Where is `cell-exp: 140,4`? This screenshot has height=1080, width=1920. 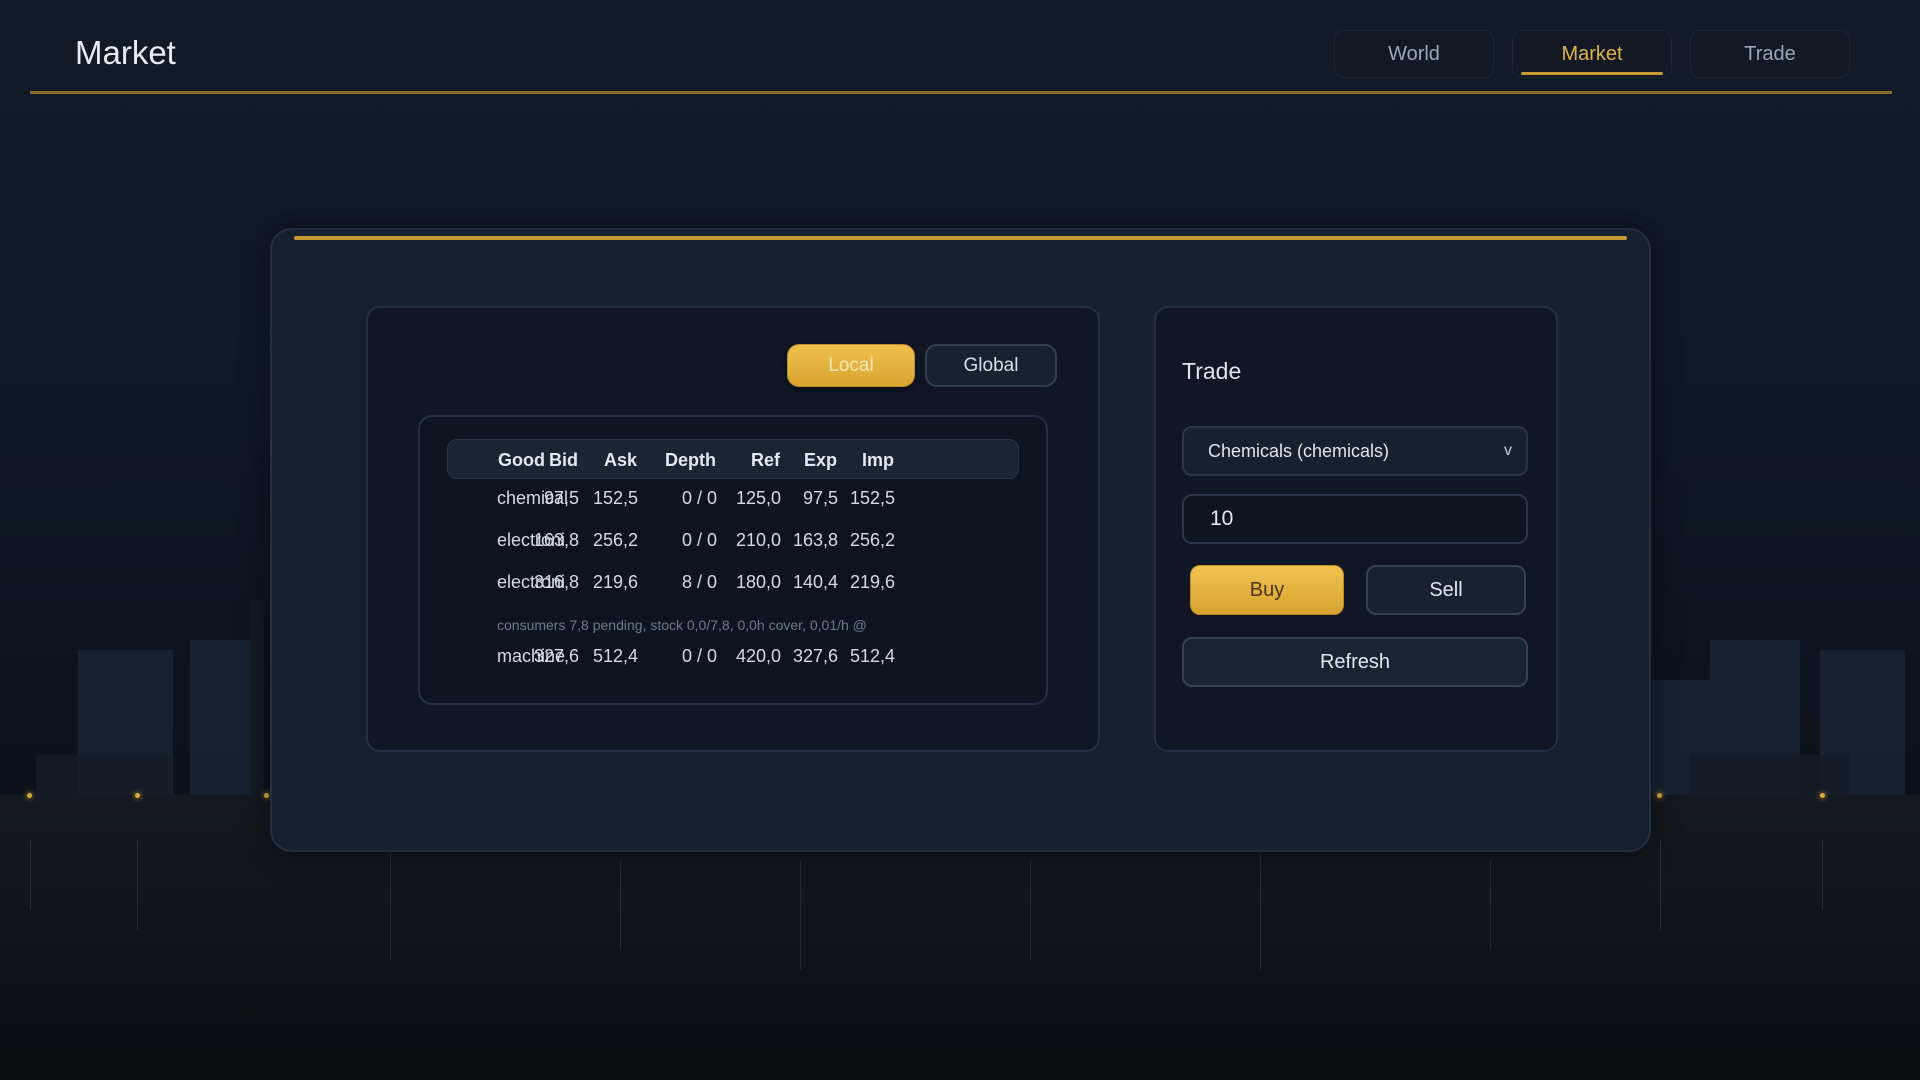 cell-exp: 140,4 is located at coordinates (815, 582).